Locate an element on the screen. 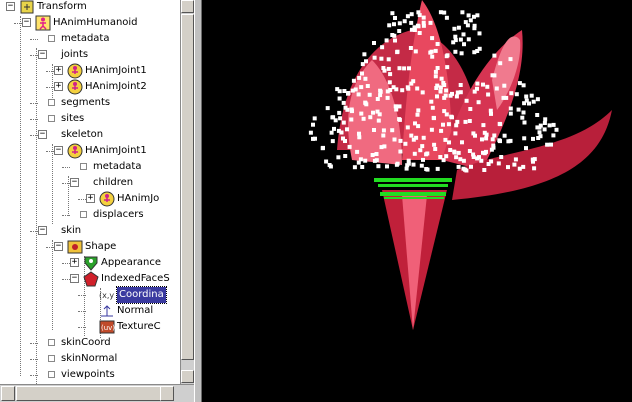  tree-node: − children is located at coordinates (90, 183).